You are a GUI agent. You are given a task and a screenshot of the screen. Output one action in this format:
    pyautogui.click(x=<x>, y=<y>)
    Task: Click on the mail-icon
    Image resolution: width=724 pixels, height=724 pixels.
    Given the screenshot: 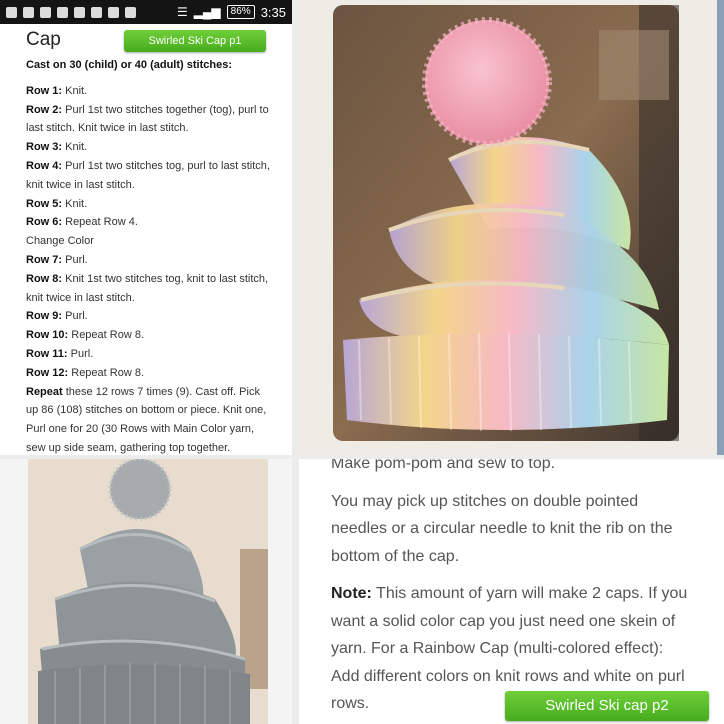 What is the action you would take?
    pyautogui.click(x=62, y=12)
    